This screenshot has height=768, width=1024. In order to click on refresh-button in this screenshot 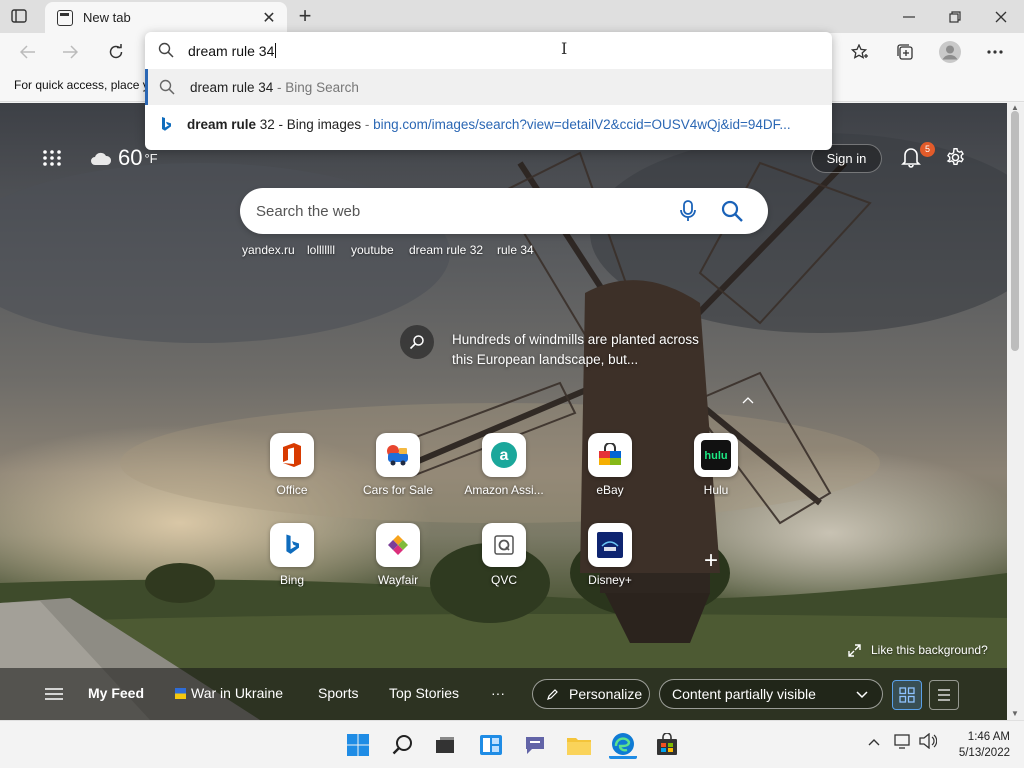, I will do `click(116, 52)`.